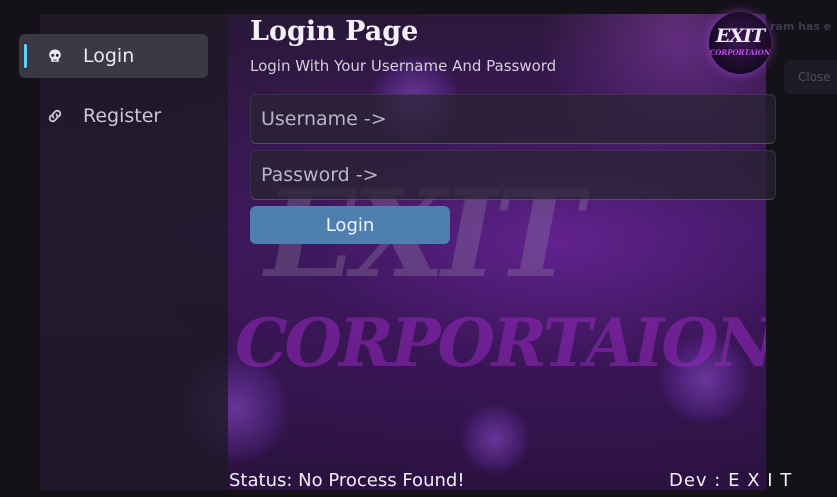 Image resolution: width=837 pixels, height=497 pixels. What do you see at coordinates (334, 31) in the screenshot?
I see `page-title: Login Page` at bounding box center [334, 31].